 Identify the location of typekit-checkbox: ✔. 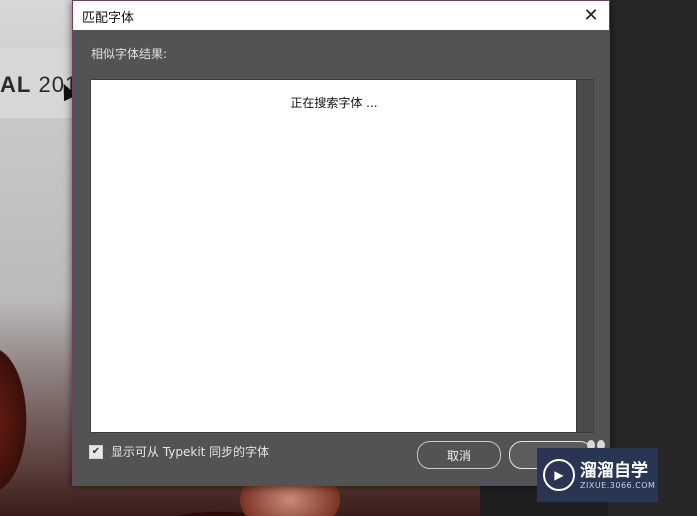
(96, 451).